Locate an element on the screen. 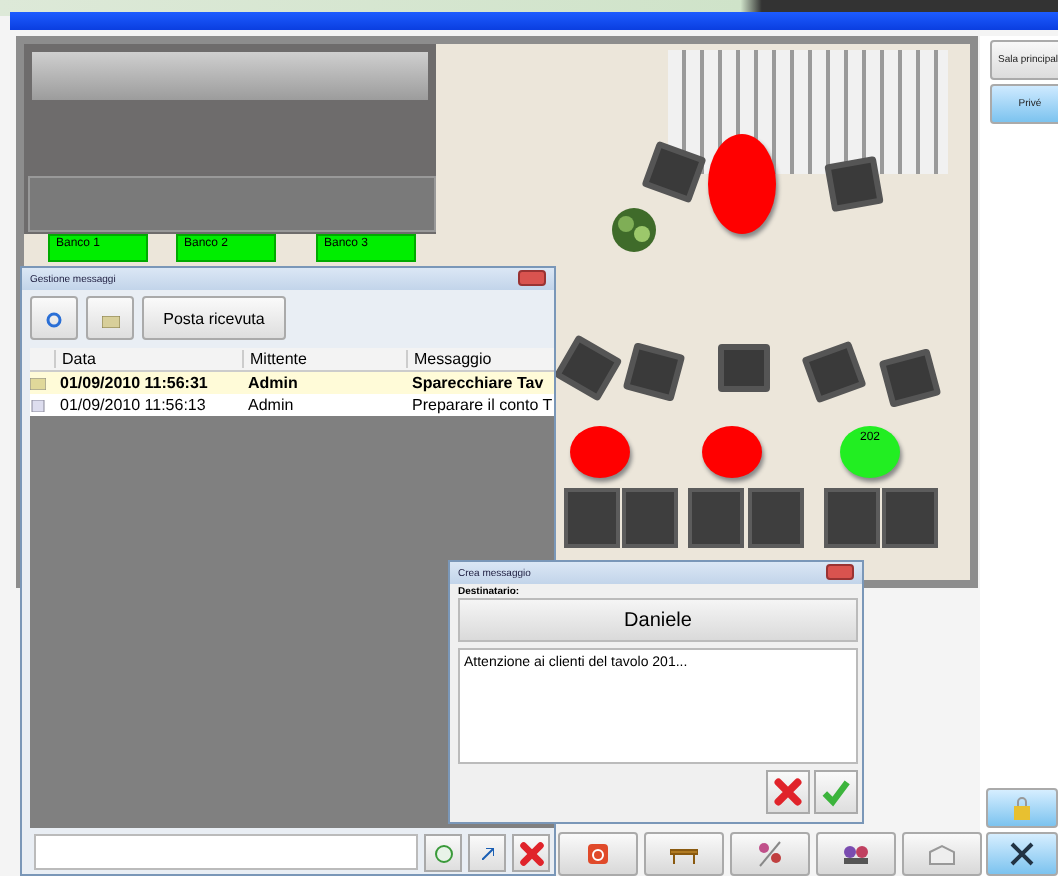  power-icon is located at coordinates (598, 854).